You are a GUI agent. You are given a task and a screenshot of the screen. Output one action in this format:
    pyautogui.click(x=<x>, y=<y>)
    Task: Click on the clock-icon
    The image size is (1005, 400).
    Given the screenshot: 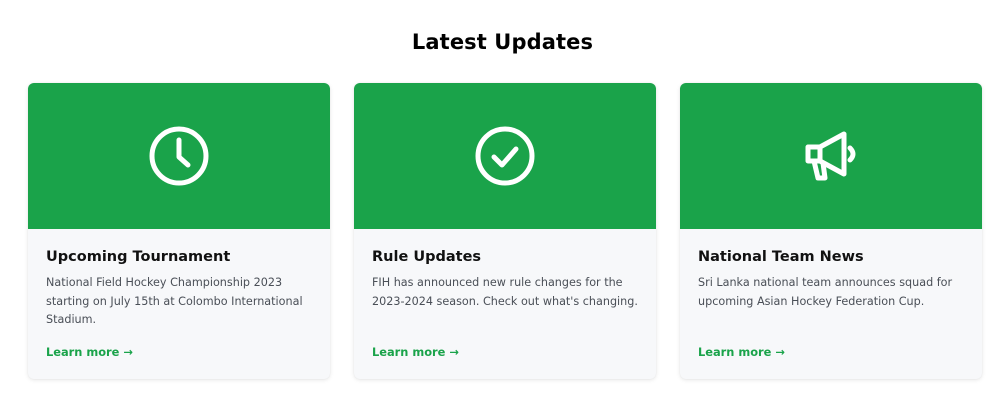 What is the action you would take?
    pyautogui.click(x=179, y=156)
    